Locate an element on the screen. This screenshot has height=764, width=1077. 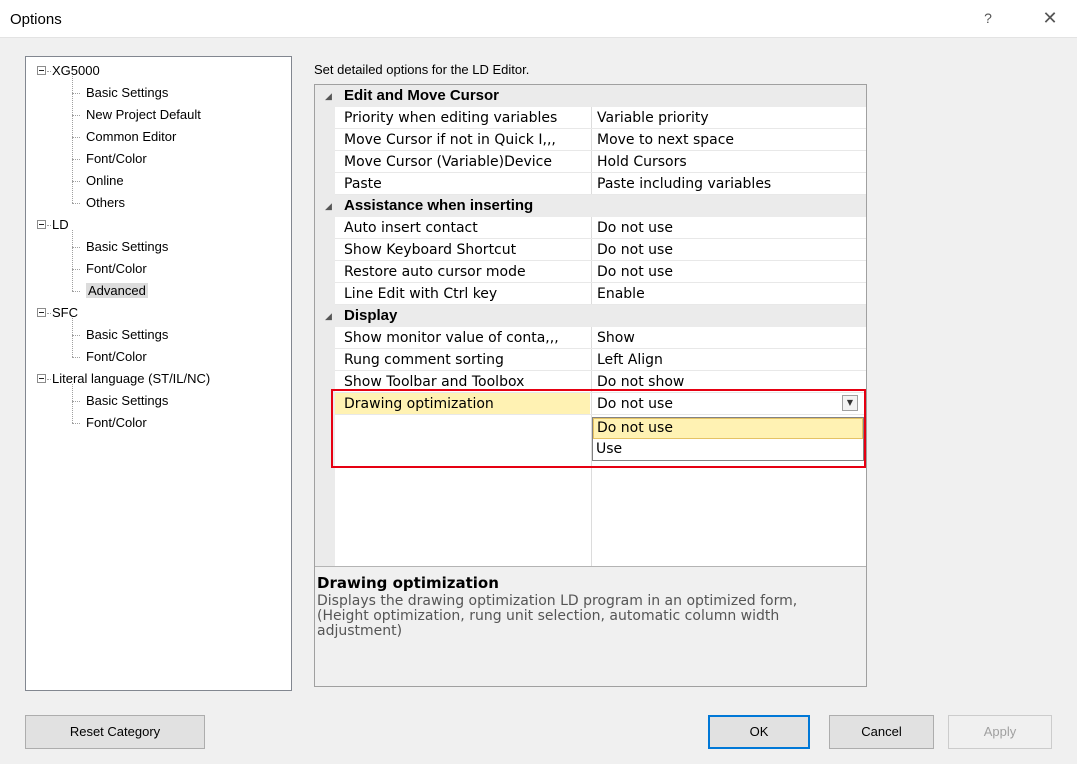
property-name: Priority when editing variables is located at coordinates (451, 118).